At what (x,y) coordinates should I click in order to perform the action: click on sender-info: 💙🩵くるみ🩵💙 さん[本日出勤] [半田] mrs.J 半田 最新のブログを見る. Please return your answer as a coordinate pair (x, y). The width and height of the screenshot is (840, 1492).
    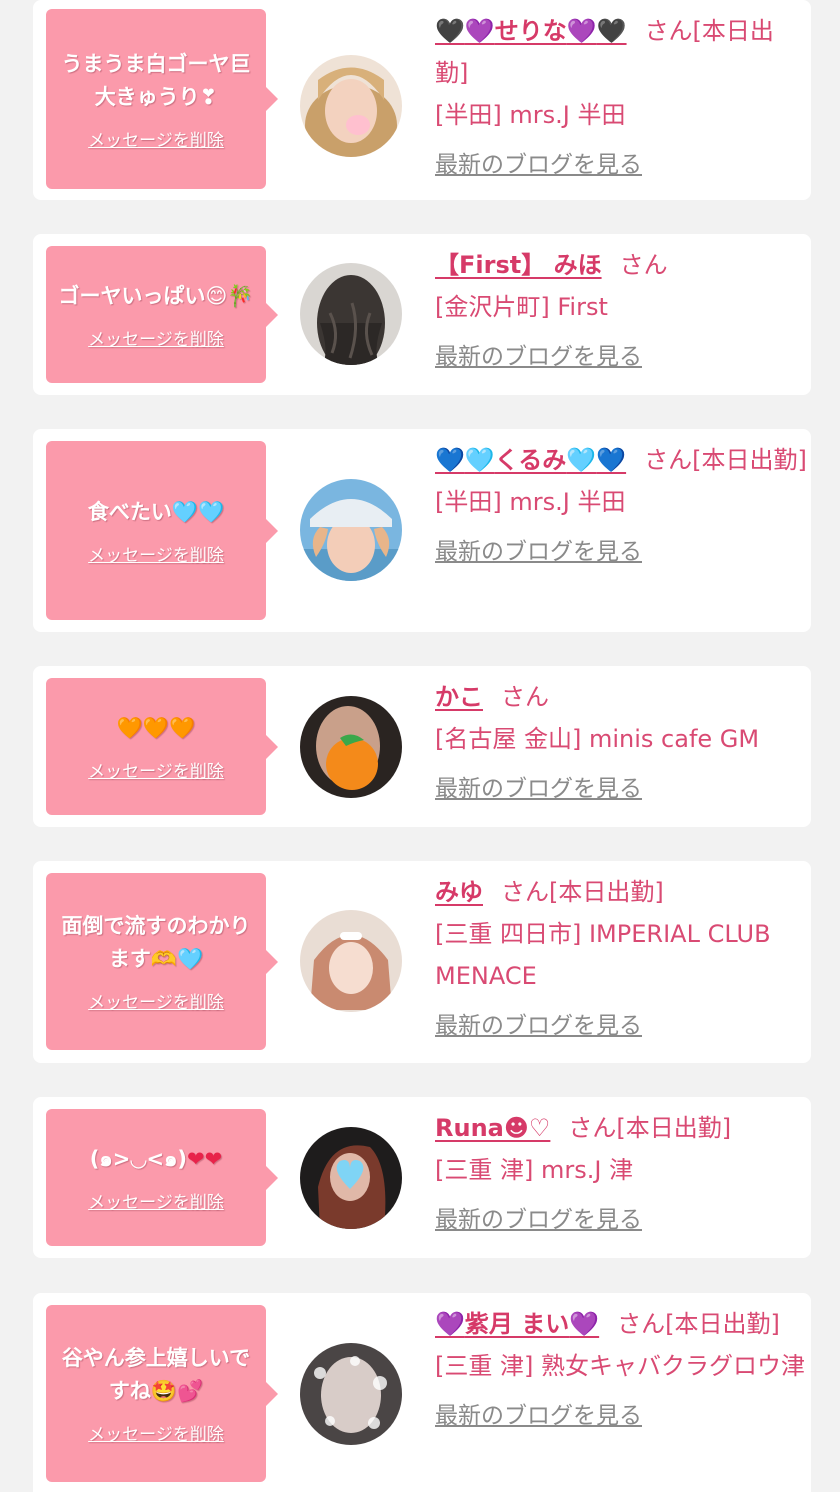
    Looking at the image, I should click on (621, 506).